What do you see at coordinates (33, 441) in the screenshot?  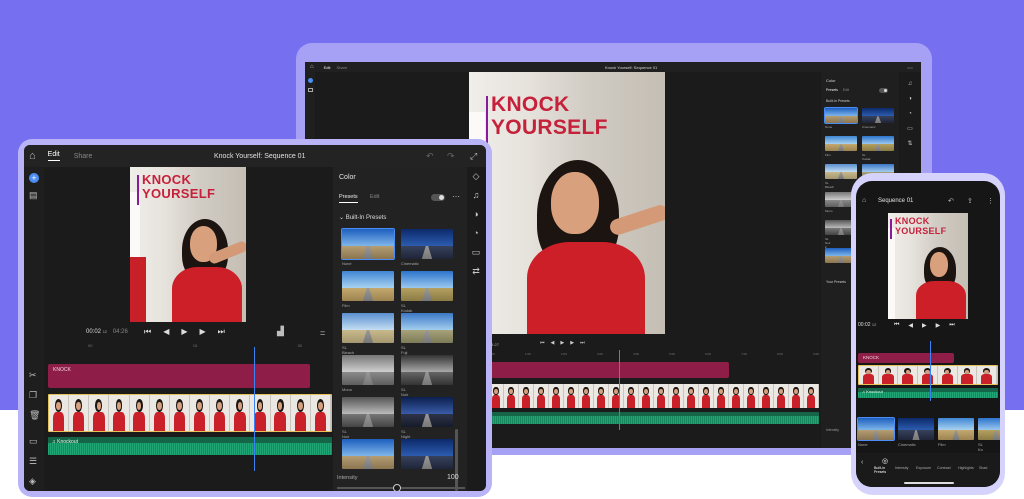 I see `layers-icon: ▭` at bounding box center [33, 441].